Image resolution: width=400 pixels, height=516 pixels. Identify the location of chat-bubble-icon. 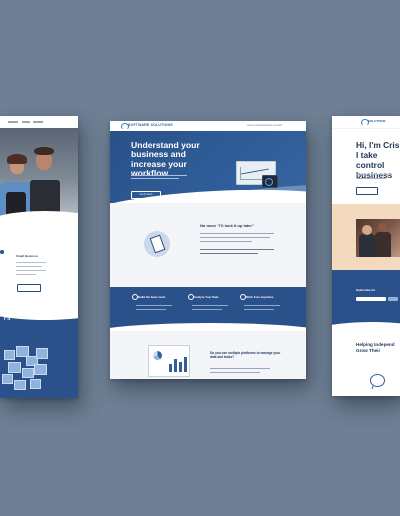
(377, 380).